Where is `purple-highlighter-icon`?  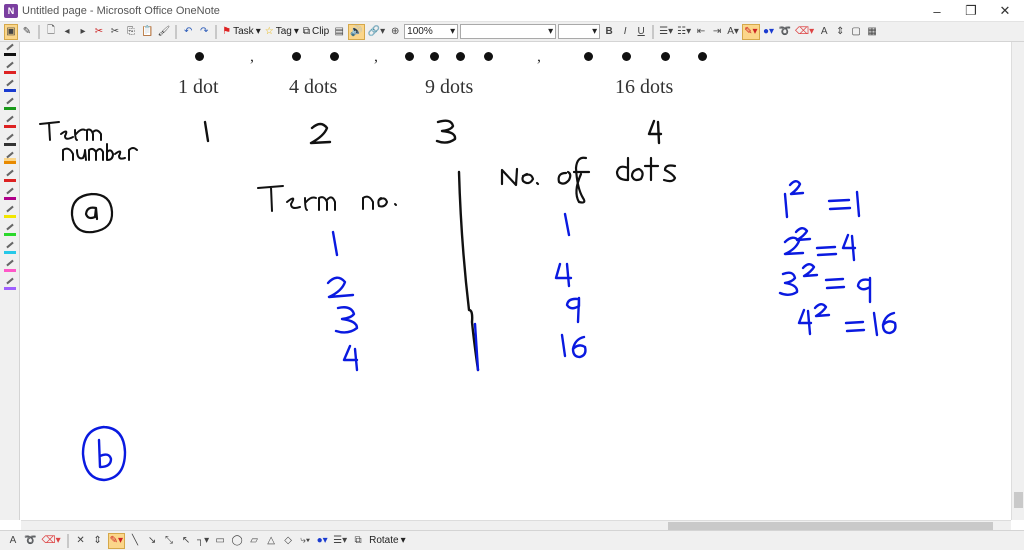 purple-highlighter-icon is located at coordinates (10, 287).